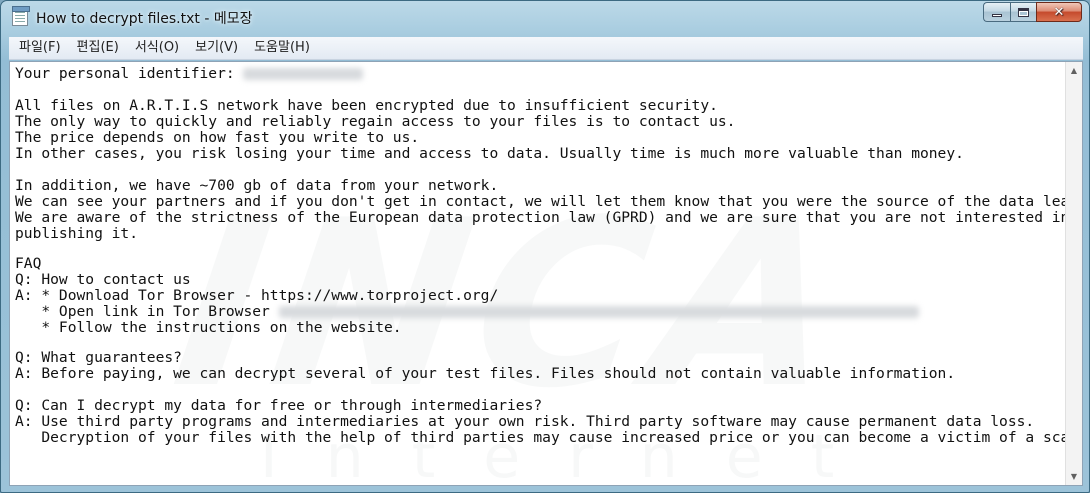  I want to click on text-line: Q: What guarantees?, so click(98, 357).